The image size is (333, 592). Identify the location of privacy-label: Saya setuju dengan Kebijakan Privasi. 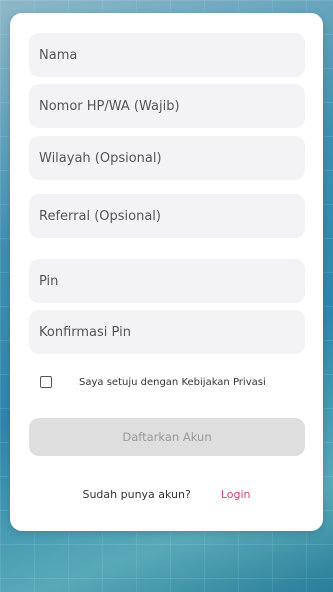
(172, 382).